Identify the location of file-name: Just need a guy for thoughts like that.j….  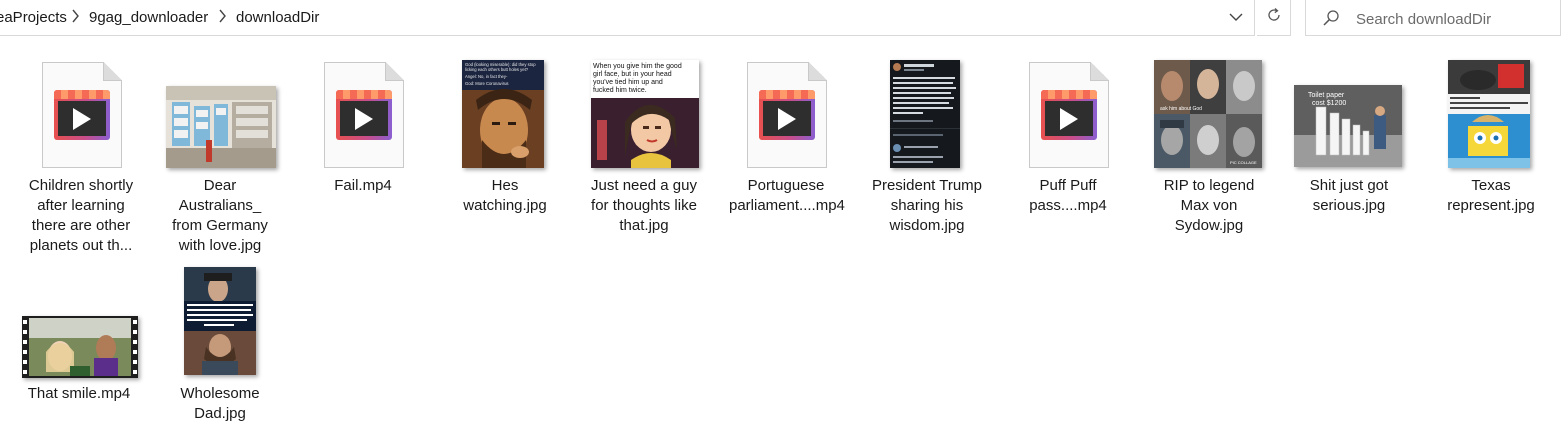
(644, 205).